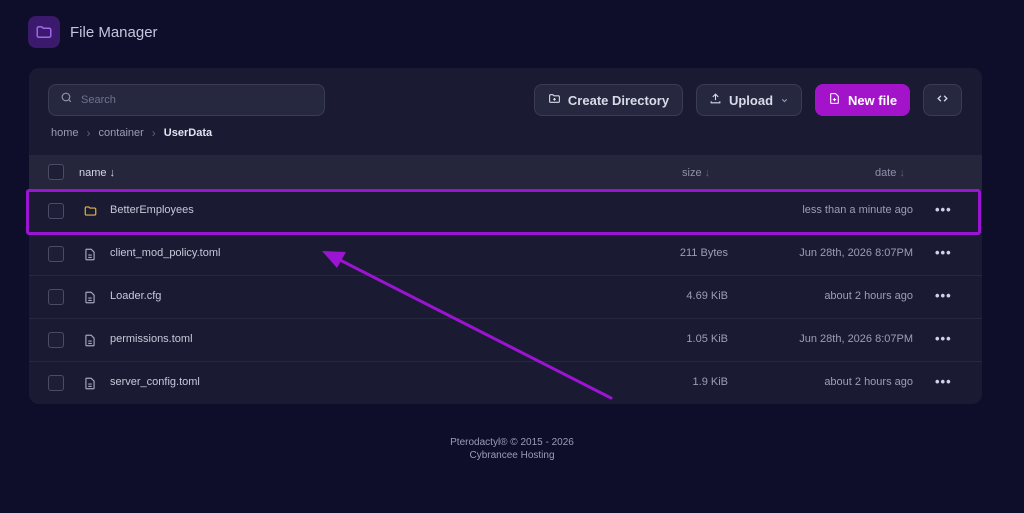  I want to click on search-input, so click(191, 100).